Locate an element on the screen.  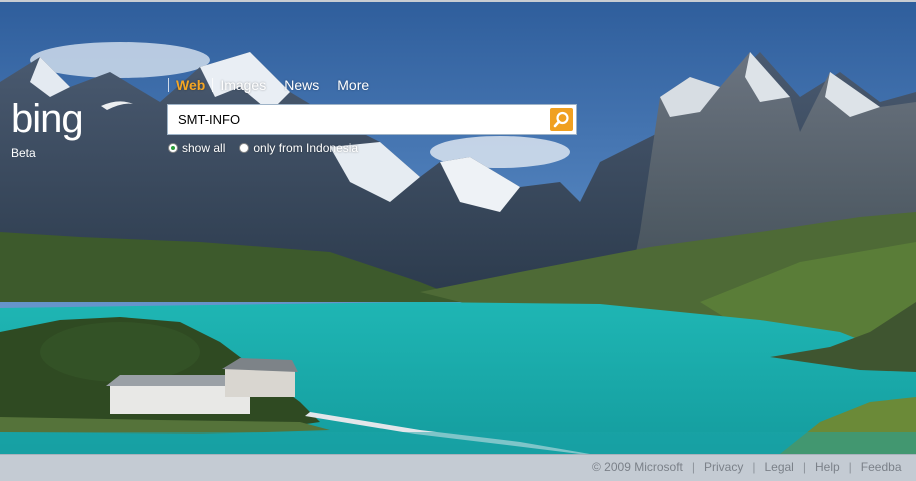
copyright: © 2009 Microsoft is located at coordinates (637, 467).